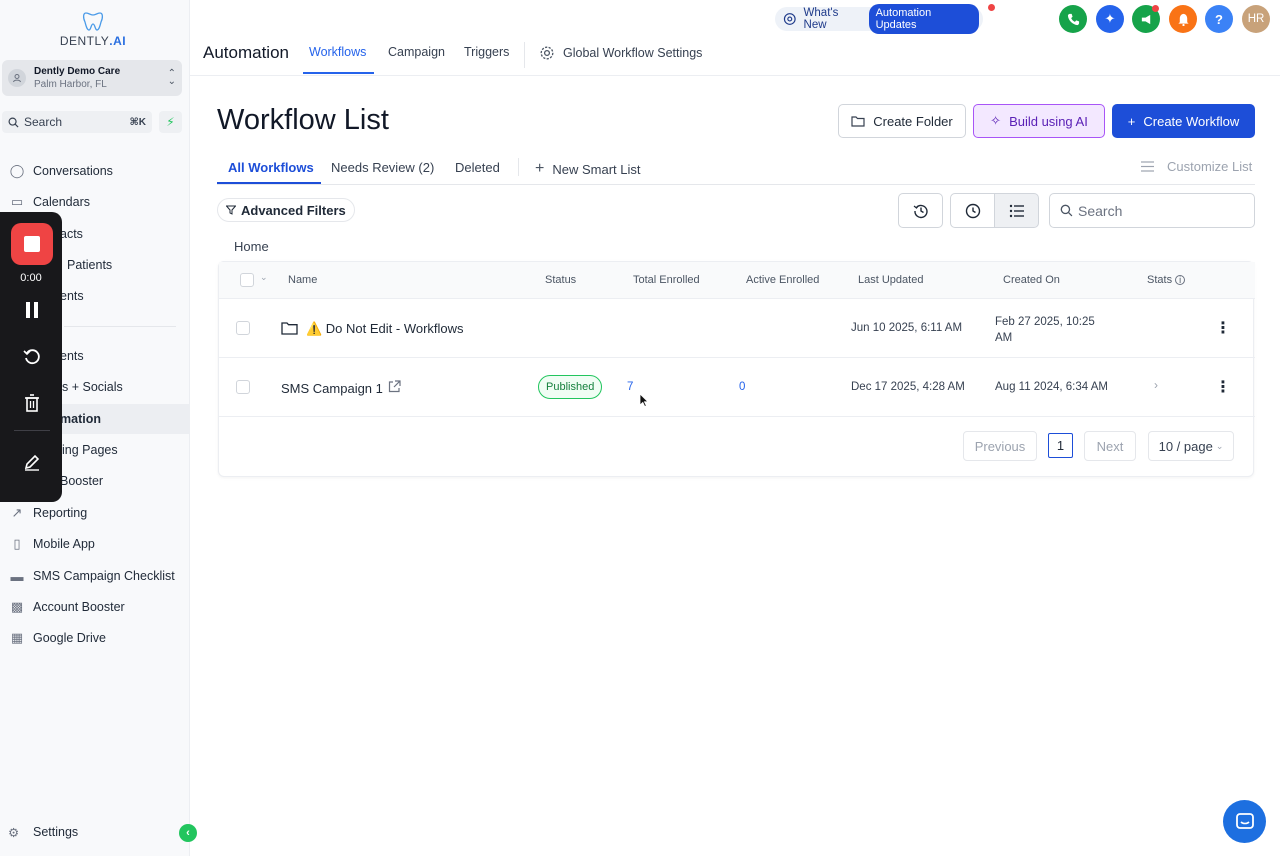 This screenshot has height=856, width=1280. What do you see at coordinates (81, 481) in the screenshot?
I see `sidebar-item-booster: Booster` at bounding box center [81, 481].